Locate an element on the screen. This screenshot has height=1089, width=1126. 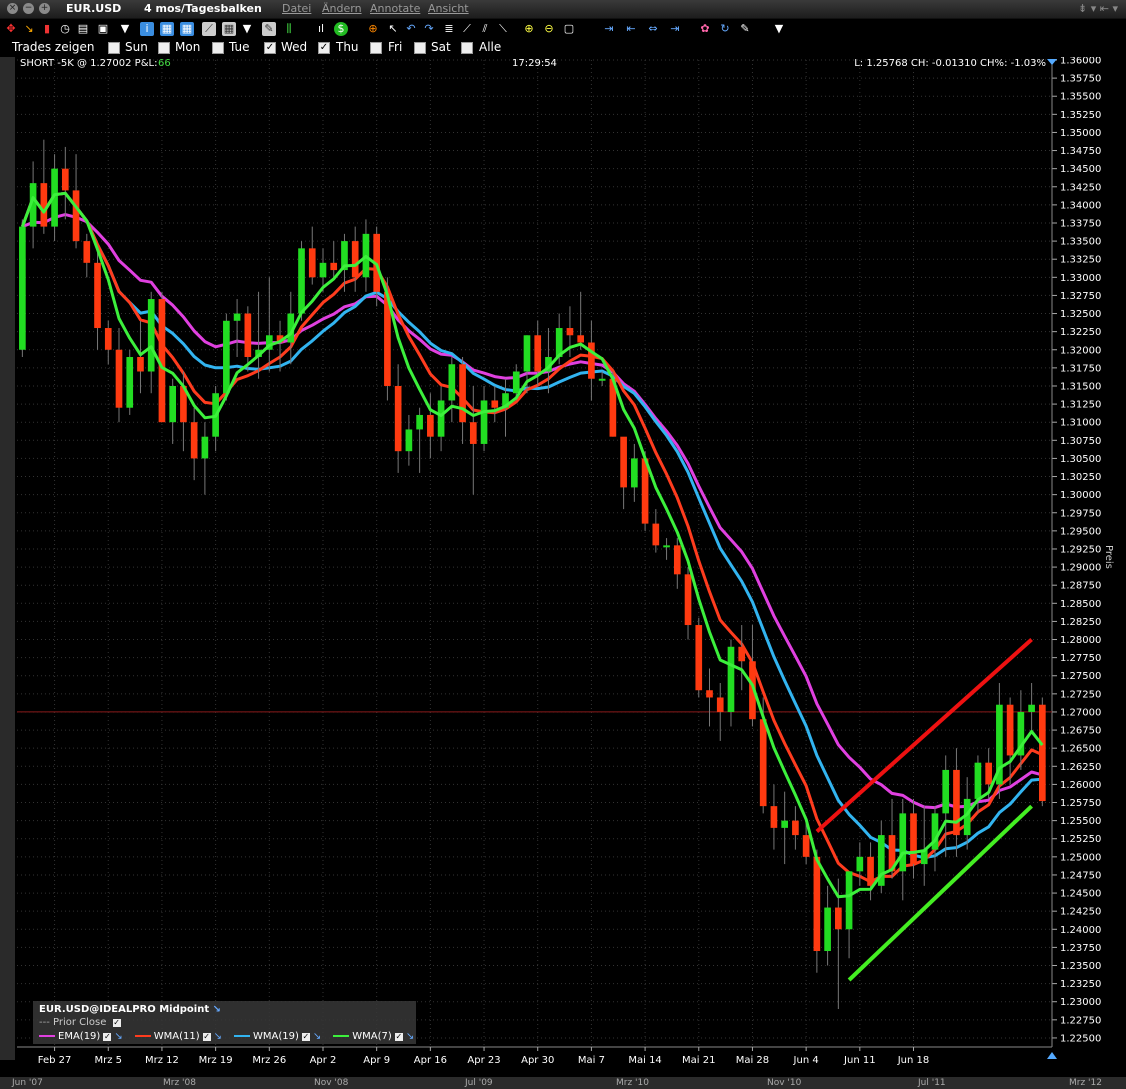
volume-icon: ıl is located at coordinates (321, 29).